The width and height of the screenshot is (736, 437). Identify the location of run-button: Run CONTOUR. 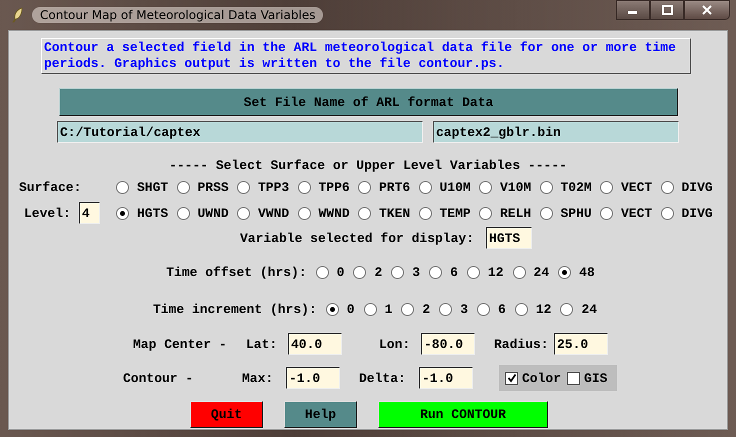
(463, 414).